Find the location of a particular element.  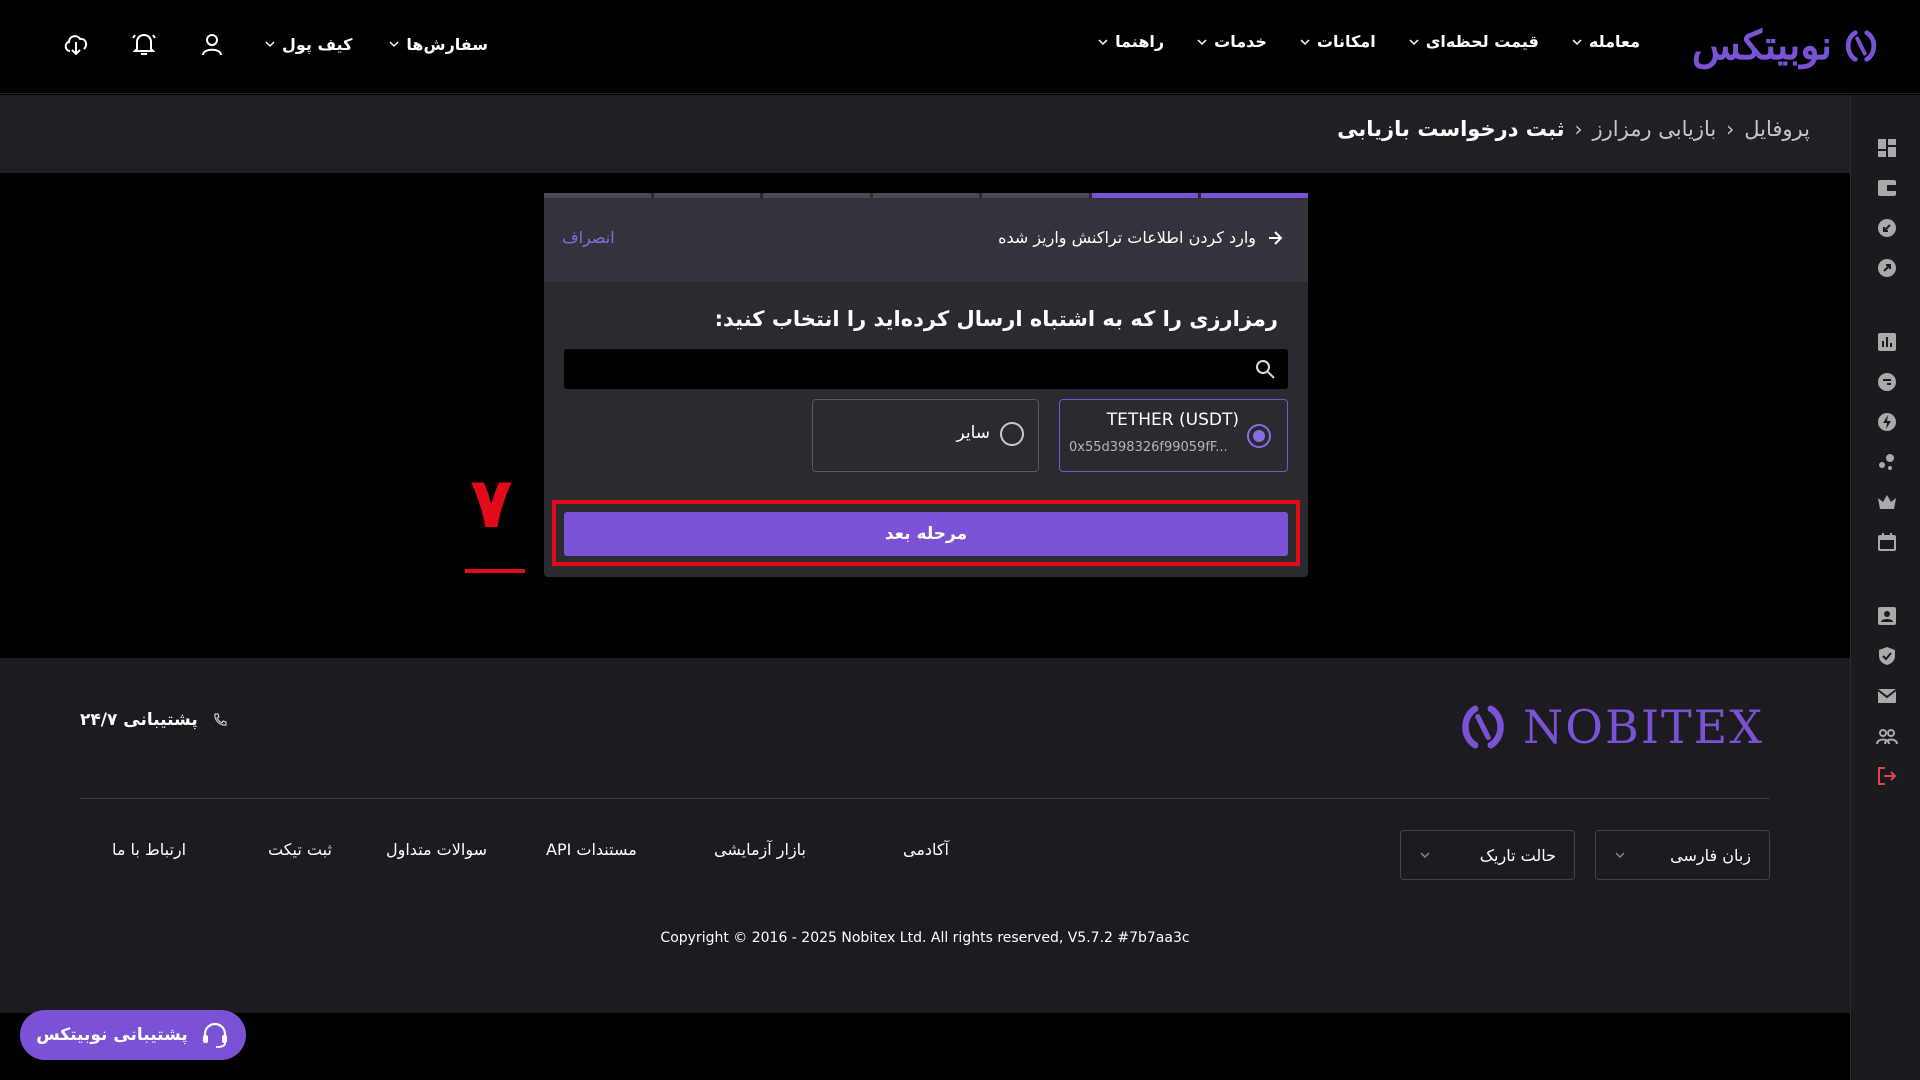

card-title: وارد کردن اطلاعات تراکنش واریز شده is located at coordinates (1141, 237).